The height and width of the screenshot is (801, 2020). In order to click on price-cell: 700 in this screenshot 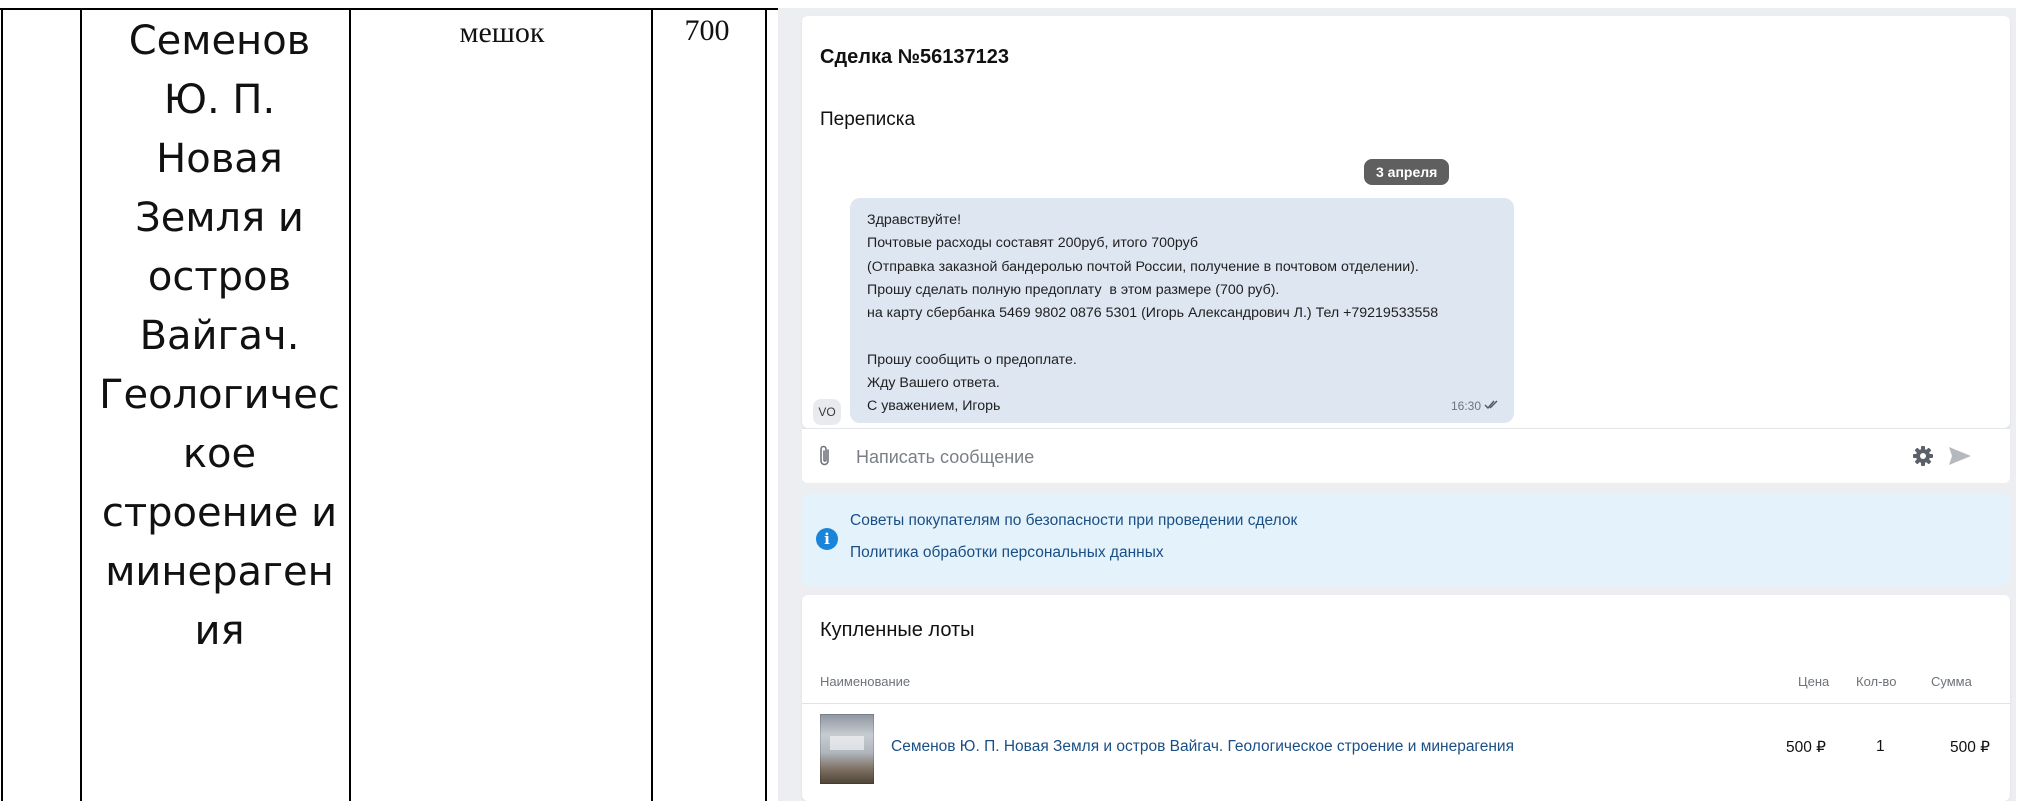, I will do `click(707, 30)`.